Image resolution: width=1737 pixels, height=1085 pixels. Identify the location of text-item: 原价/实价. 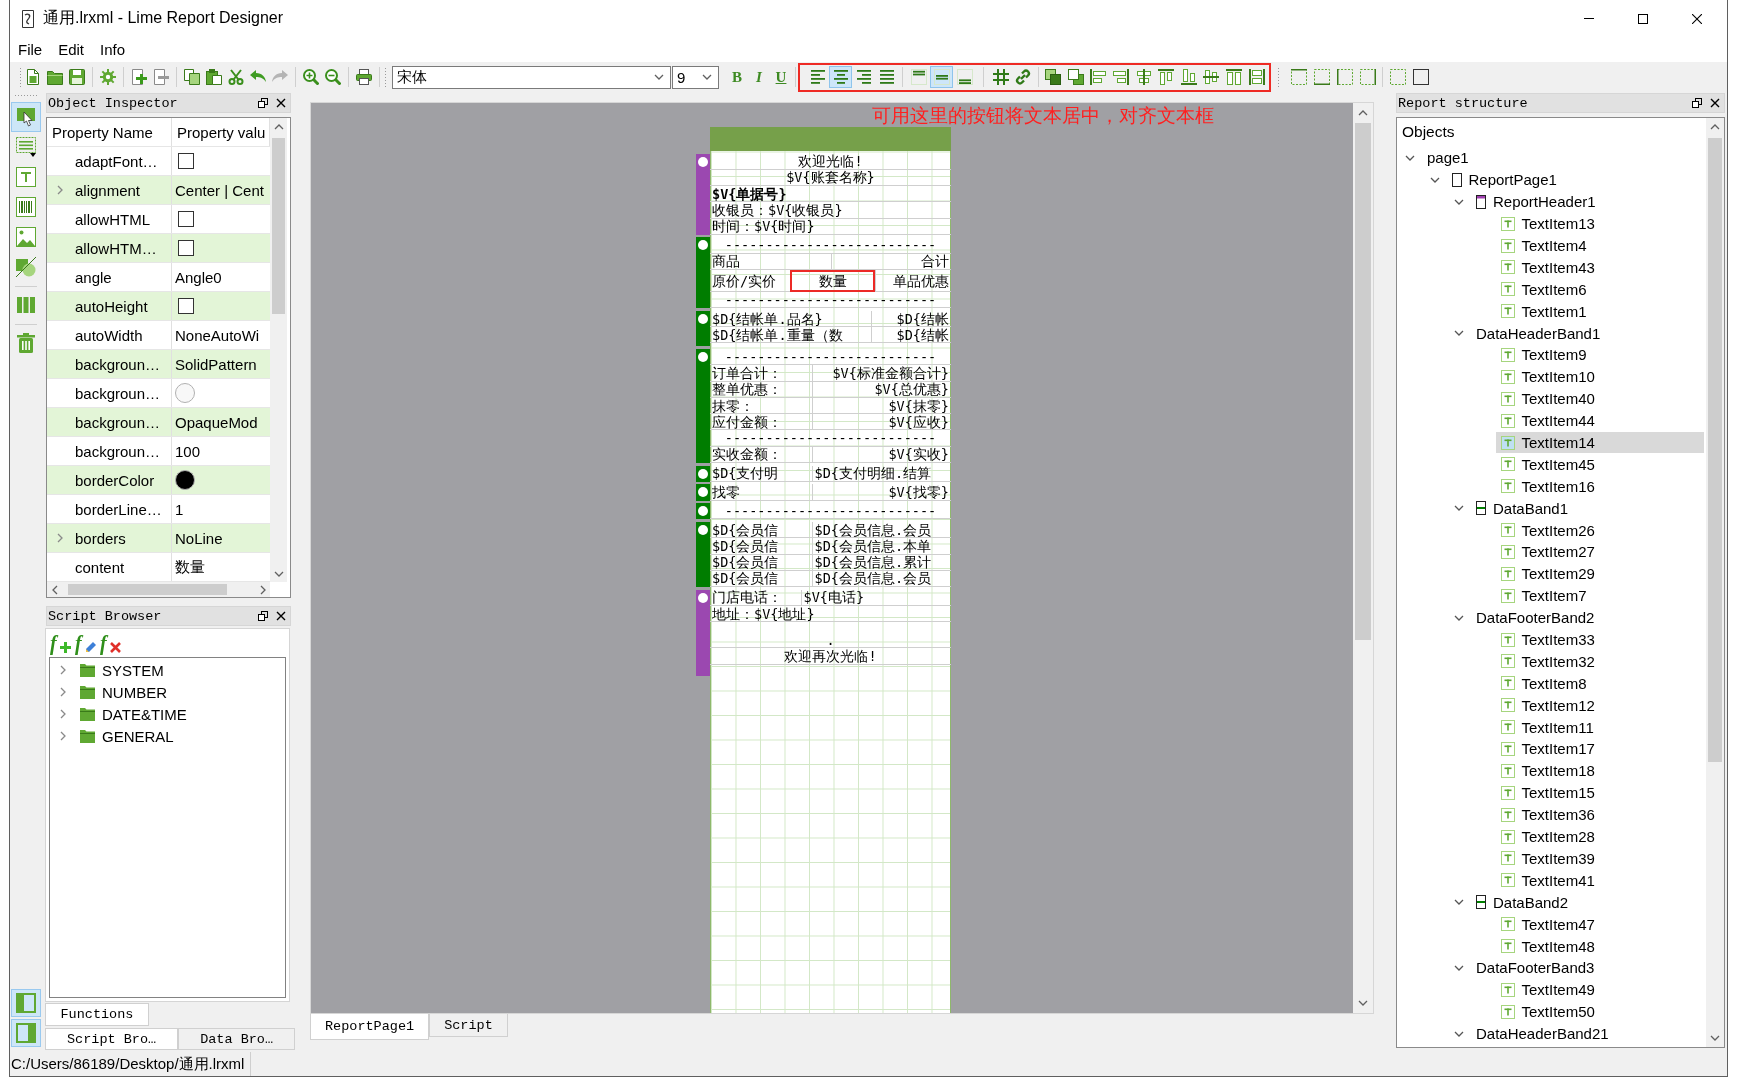
(749, 281).